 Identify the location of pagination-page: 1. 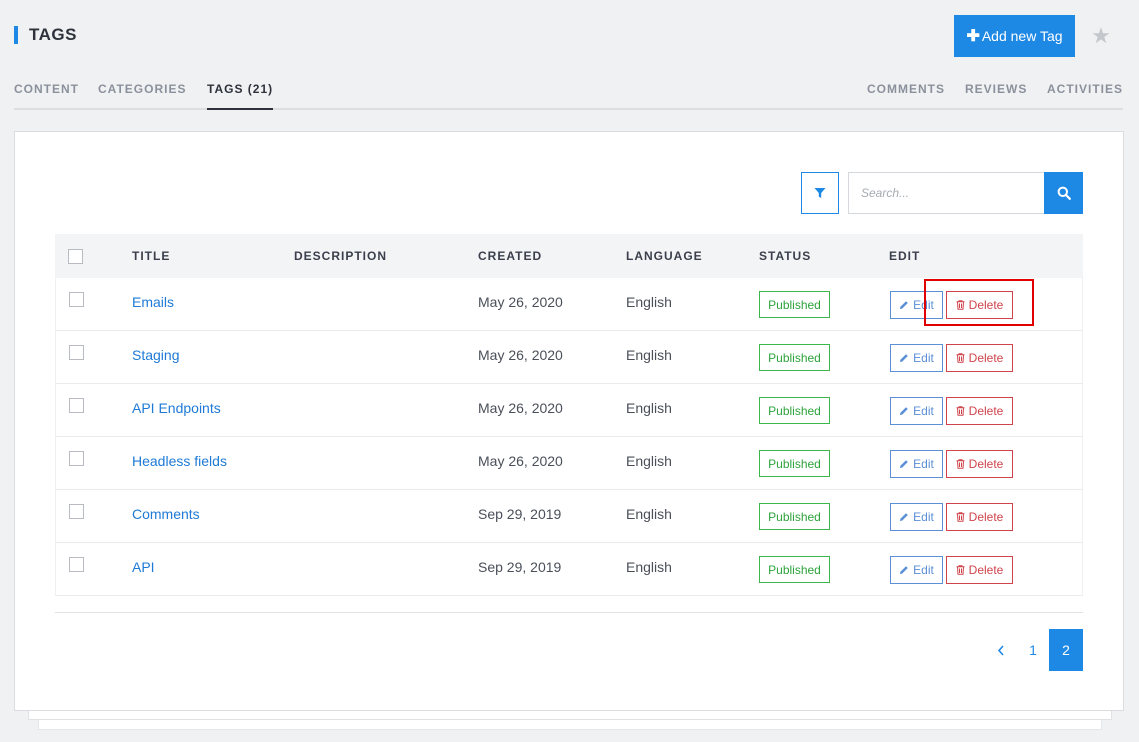
(1033, 650).